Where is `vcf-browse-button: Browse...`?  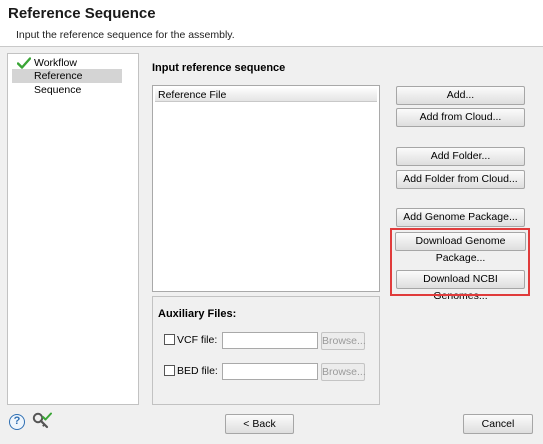
vcf-browse-button: Browse... is located at coordinates (343, 341).